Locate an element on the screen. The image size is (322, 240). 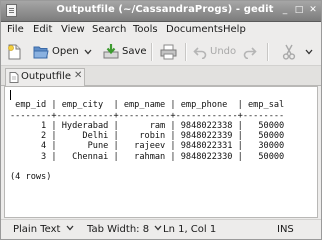
menu-search: Search is located at coordinates (109, 29).